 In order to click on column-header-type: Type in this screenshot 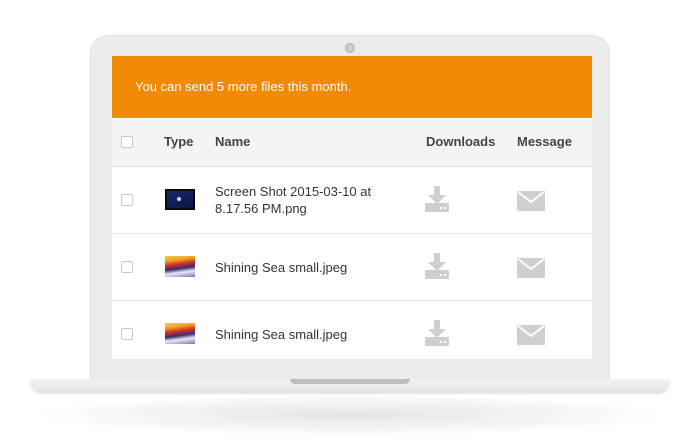, I will do `click(178, 142)`.